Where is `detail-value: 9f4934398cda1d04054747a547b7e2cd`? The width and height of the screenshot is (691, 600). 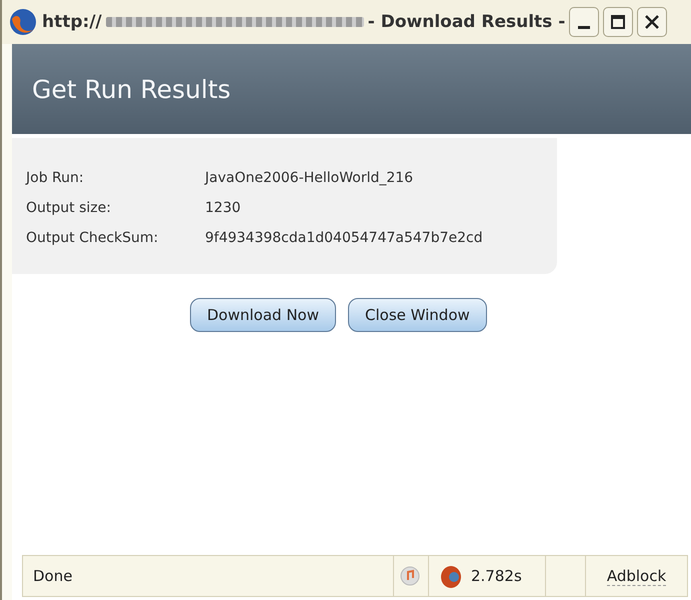
detail-value: 9f4934398cda1d04054747a547b7e2cd is located at coordinates (344, 238).